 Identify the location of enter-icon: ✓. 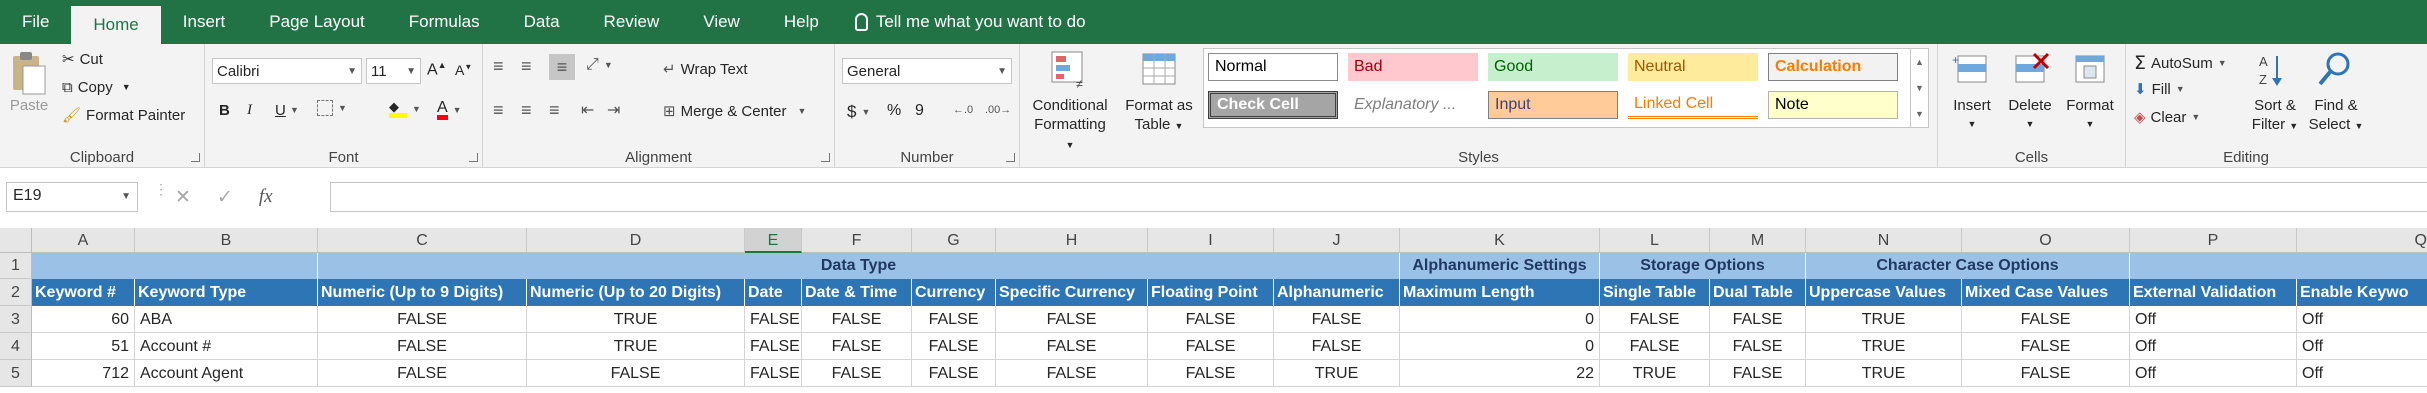
(225, 197).